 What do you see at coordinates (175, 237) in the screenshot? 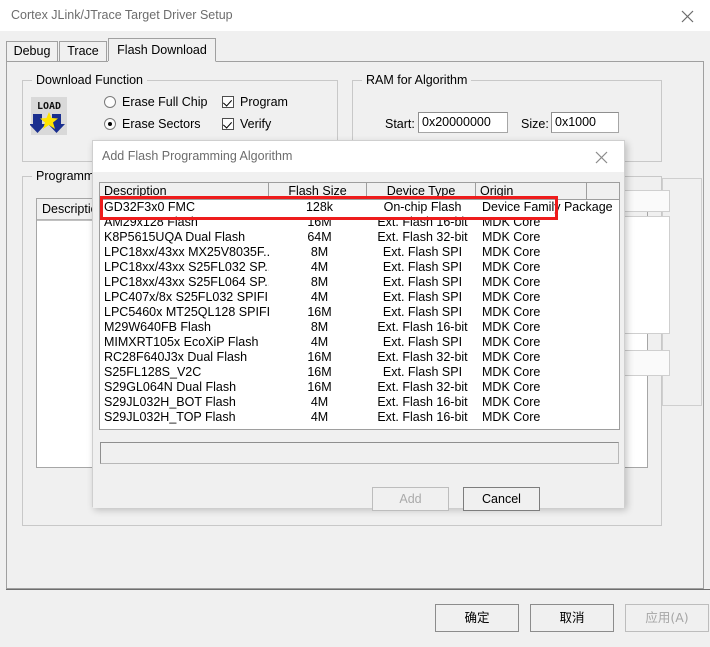
I see `cell-description: K8P5615UQA Dual Flash` at bounding box center [175, 237].